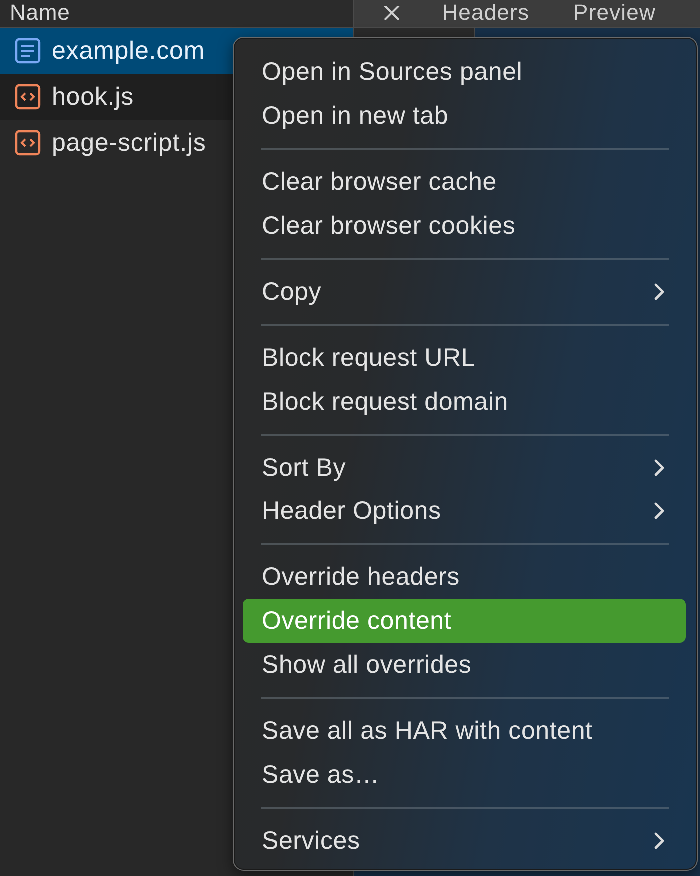  Describe the element at coordinates (129, 143) in the screenshot. I see `file-name: page-script.js` at that location.